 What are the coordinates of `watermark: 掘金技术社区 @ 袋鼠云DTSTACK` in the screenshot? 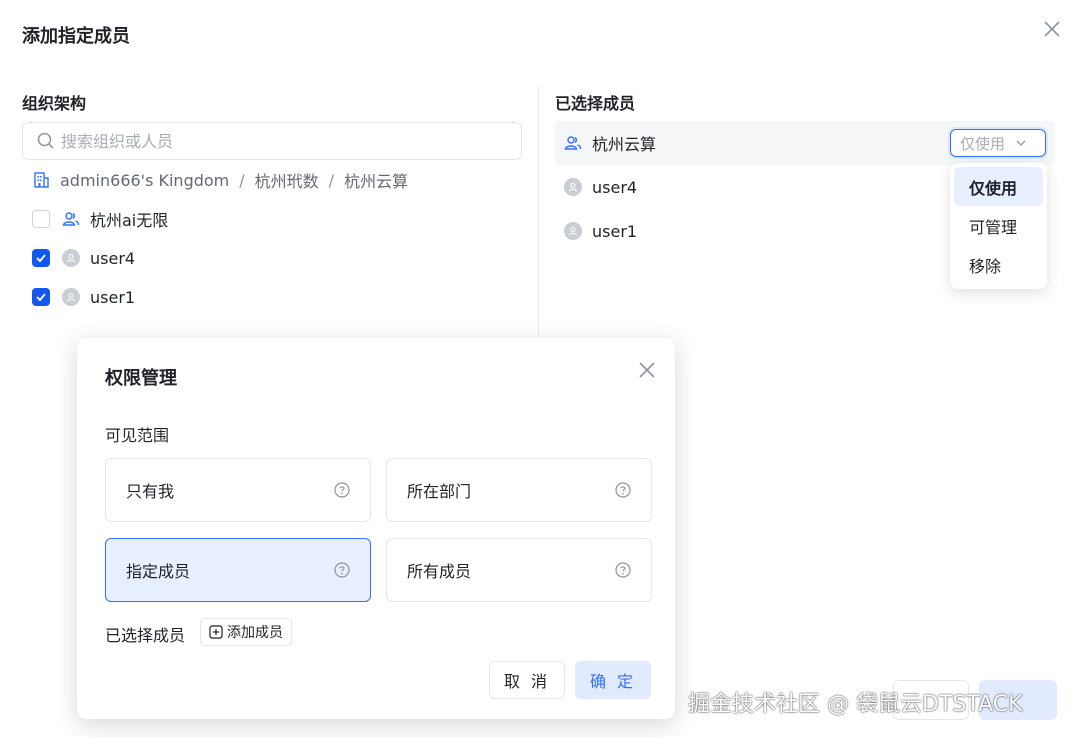 It's located at (855, 704).